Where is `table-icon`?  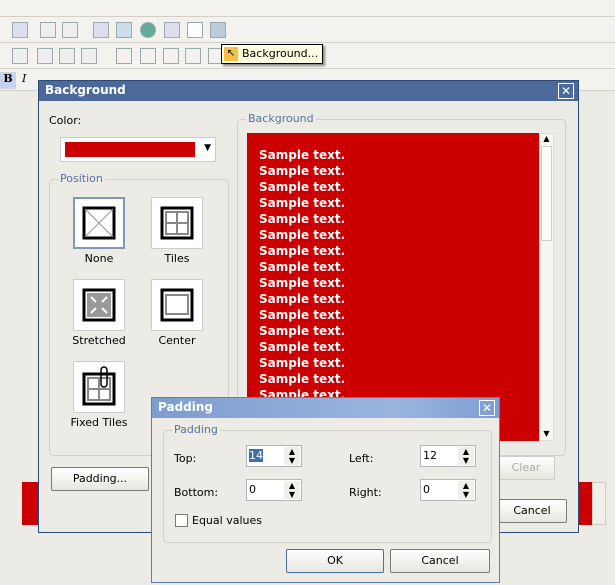
table-icon is located at coordinates (124, 30).